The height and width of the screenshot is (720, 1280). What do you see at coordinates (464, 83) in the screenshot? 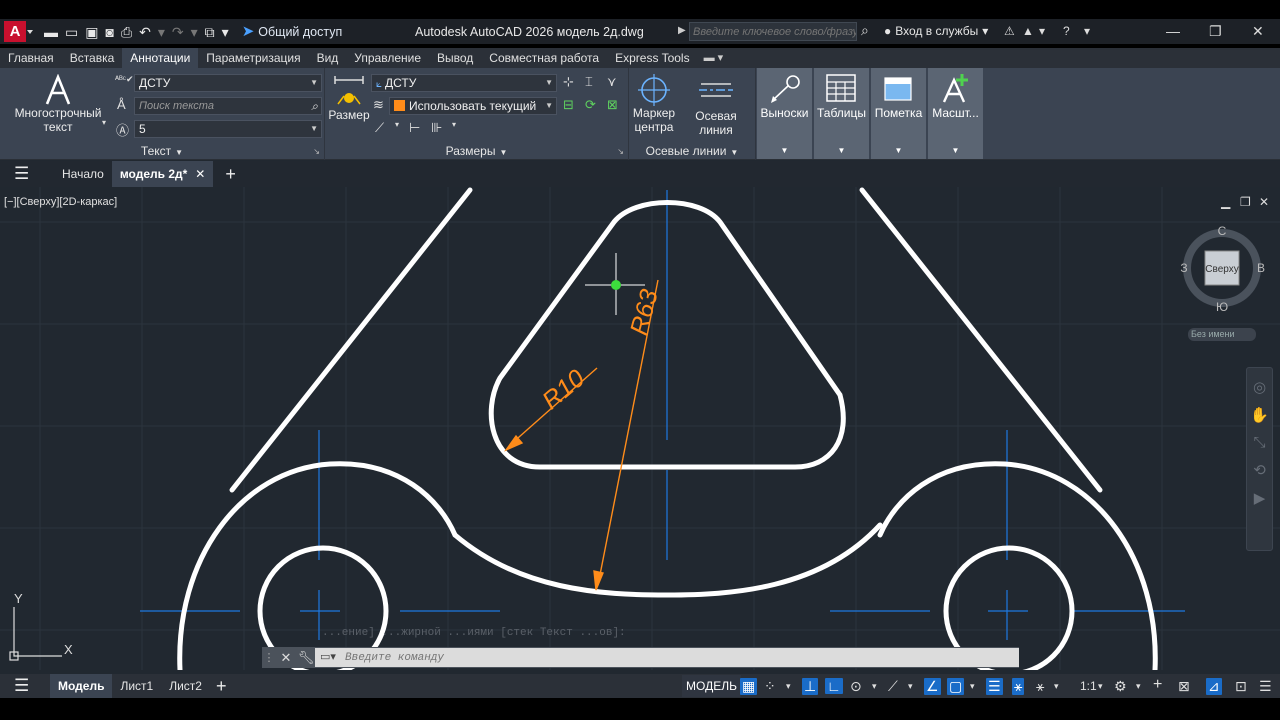
I see `dimension-style-select: ⟀ ДСТУ ▼` at bounding box center [464, 83].